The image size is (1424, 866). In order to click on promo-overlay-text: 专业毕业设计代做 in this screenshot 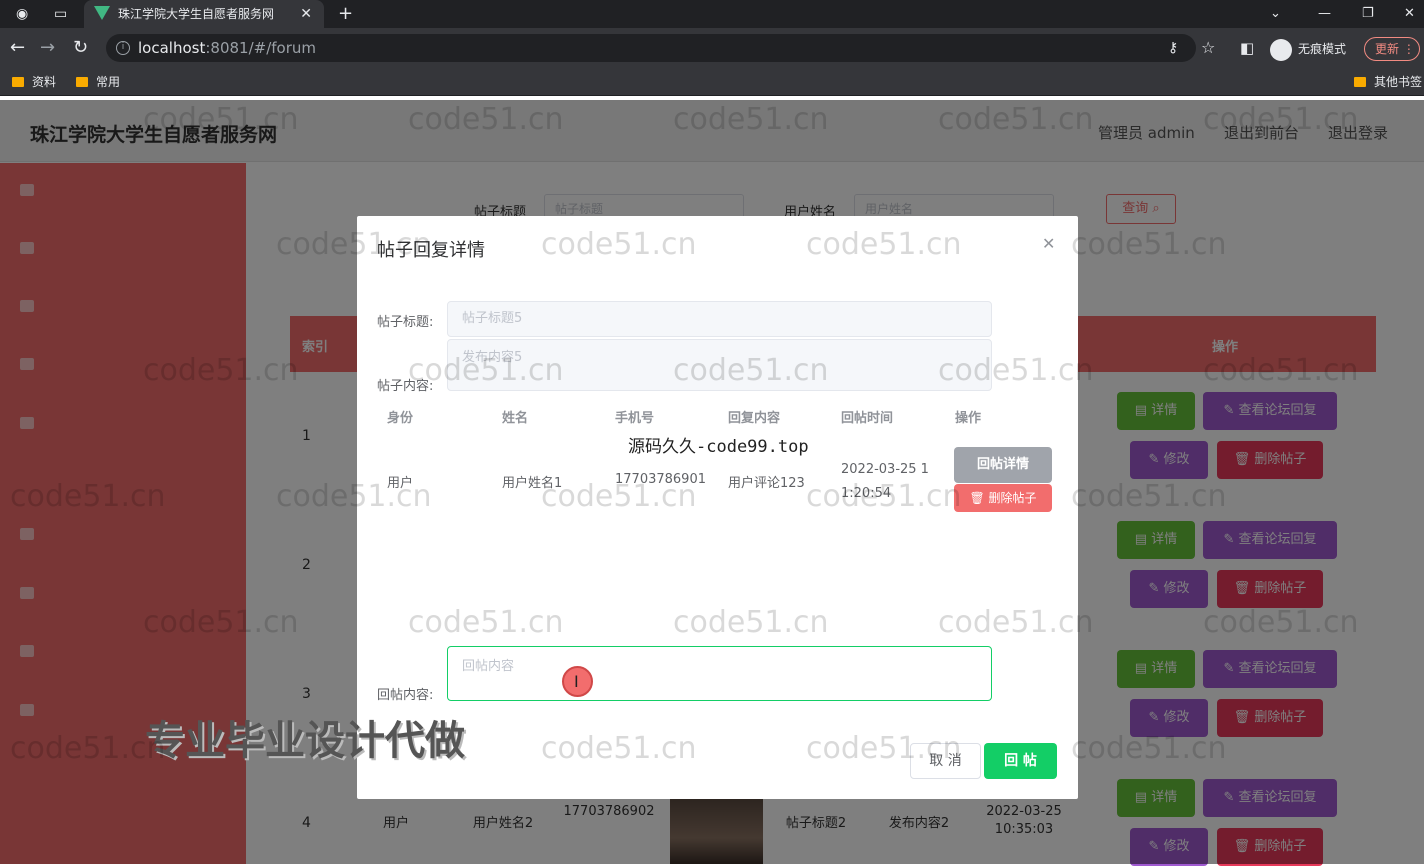, I will do `click(305, 741)`.